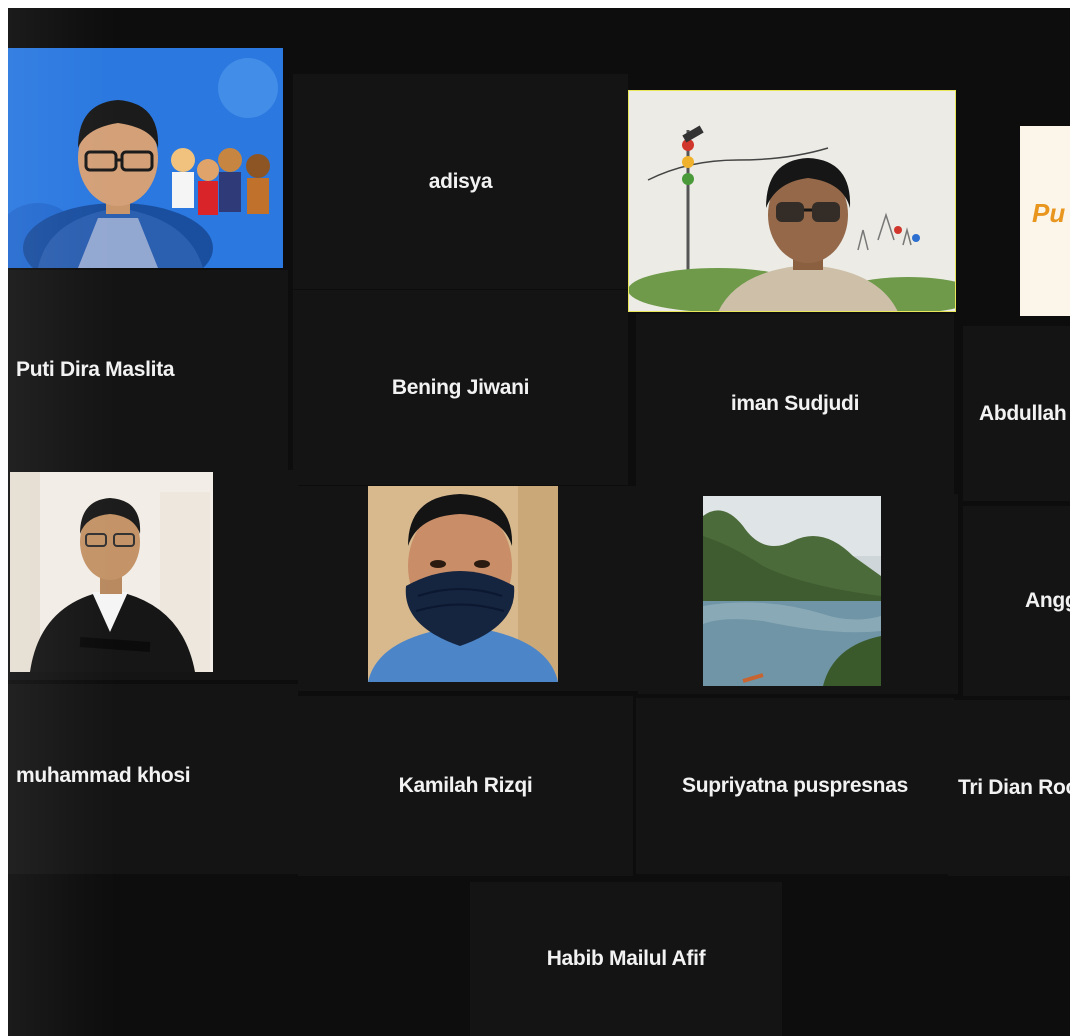 The width and height of the screenshot is (1070, 1036). I want to click on participant-name: Habib Mailul Afif, so click(626, 958).